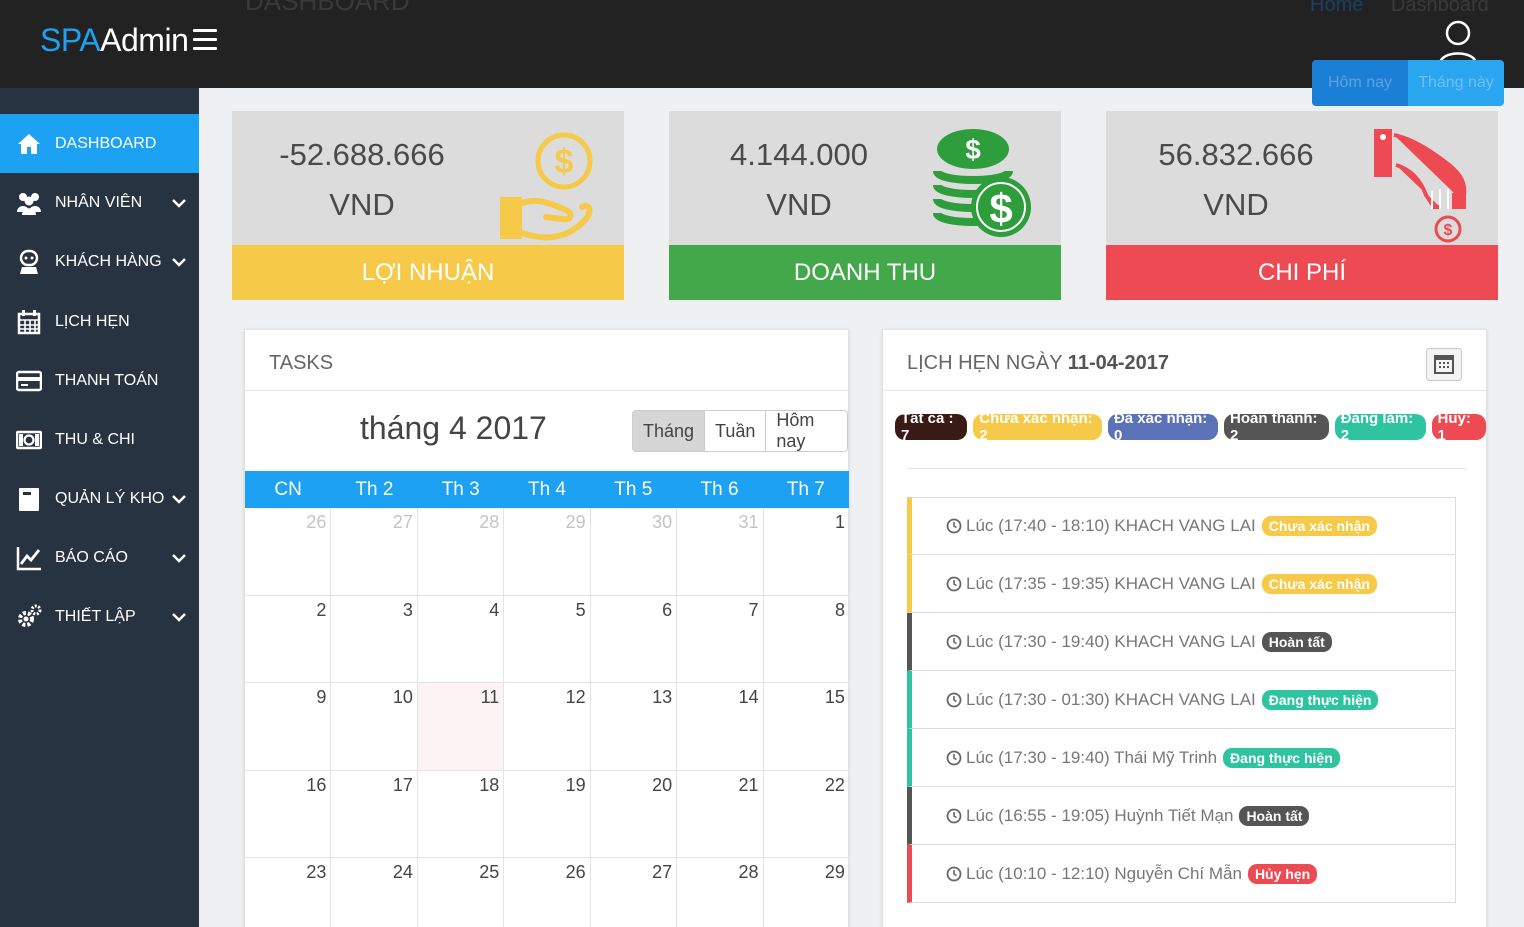 This screenshot has height=927, width=1524. I want to click on sidebar-item-thanh-toan: THANH TOÁN, so click(99, 380).